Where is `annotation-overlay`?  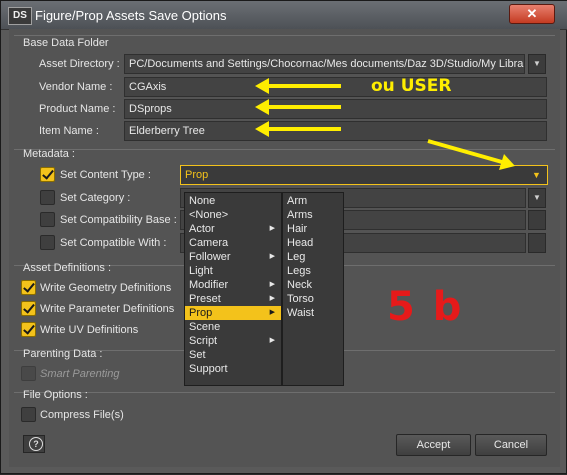
annotation-overlay is located at coordinates (385, 124).